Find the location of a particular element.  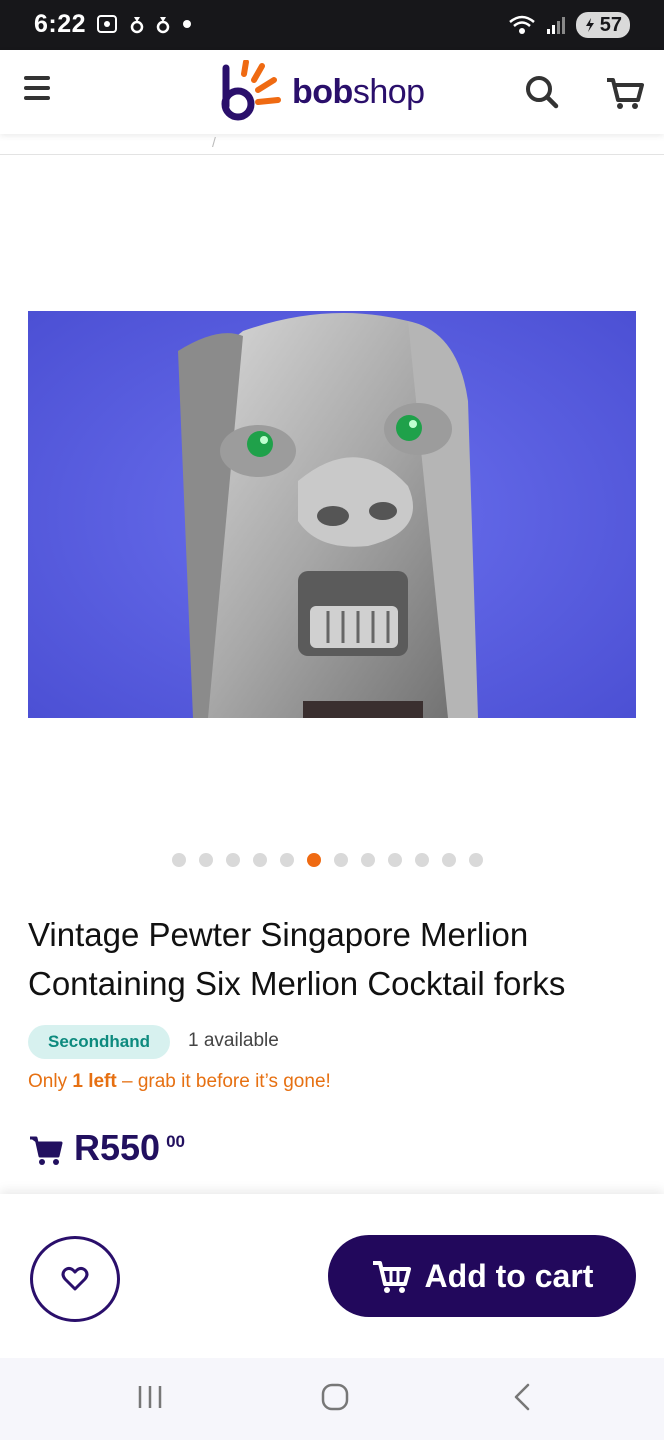

battery-icon is located at coordinates (589, 25).